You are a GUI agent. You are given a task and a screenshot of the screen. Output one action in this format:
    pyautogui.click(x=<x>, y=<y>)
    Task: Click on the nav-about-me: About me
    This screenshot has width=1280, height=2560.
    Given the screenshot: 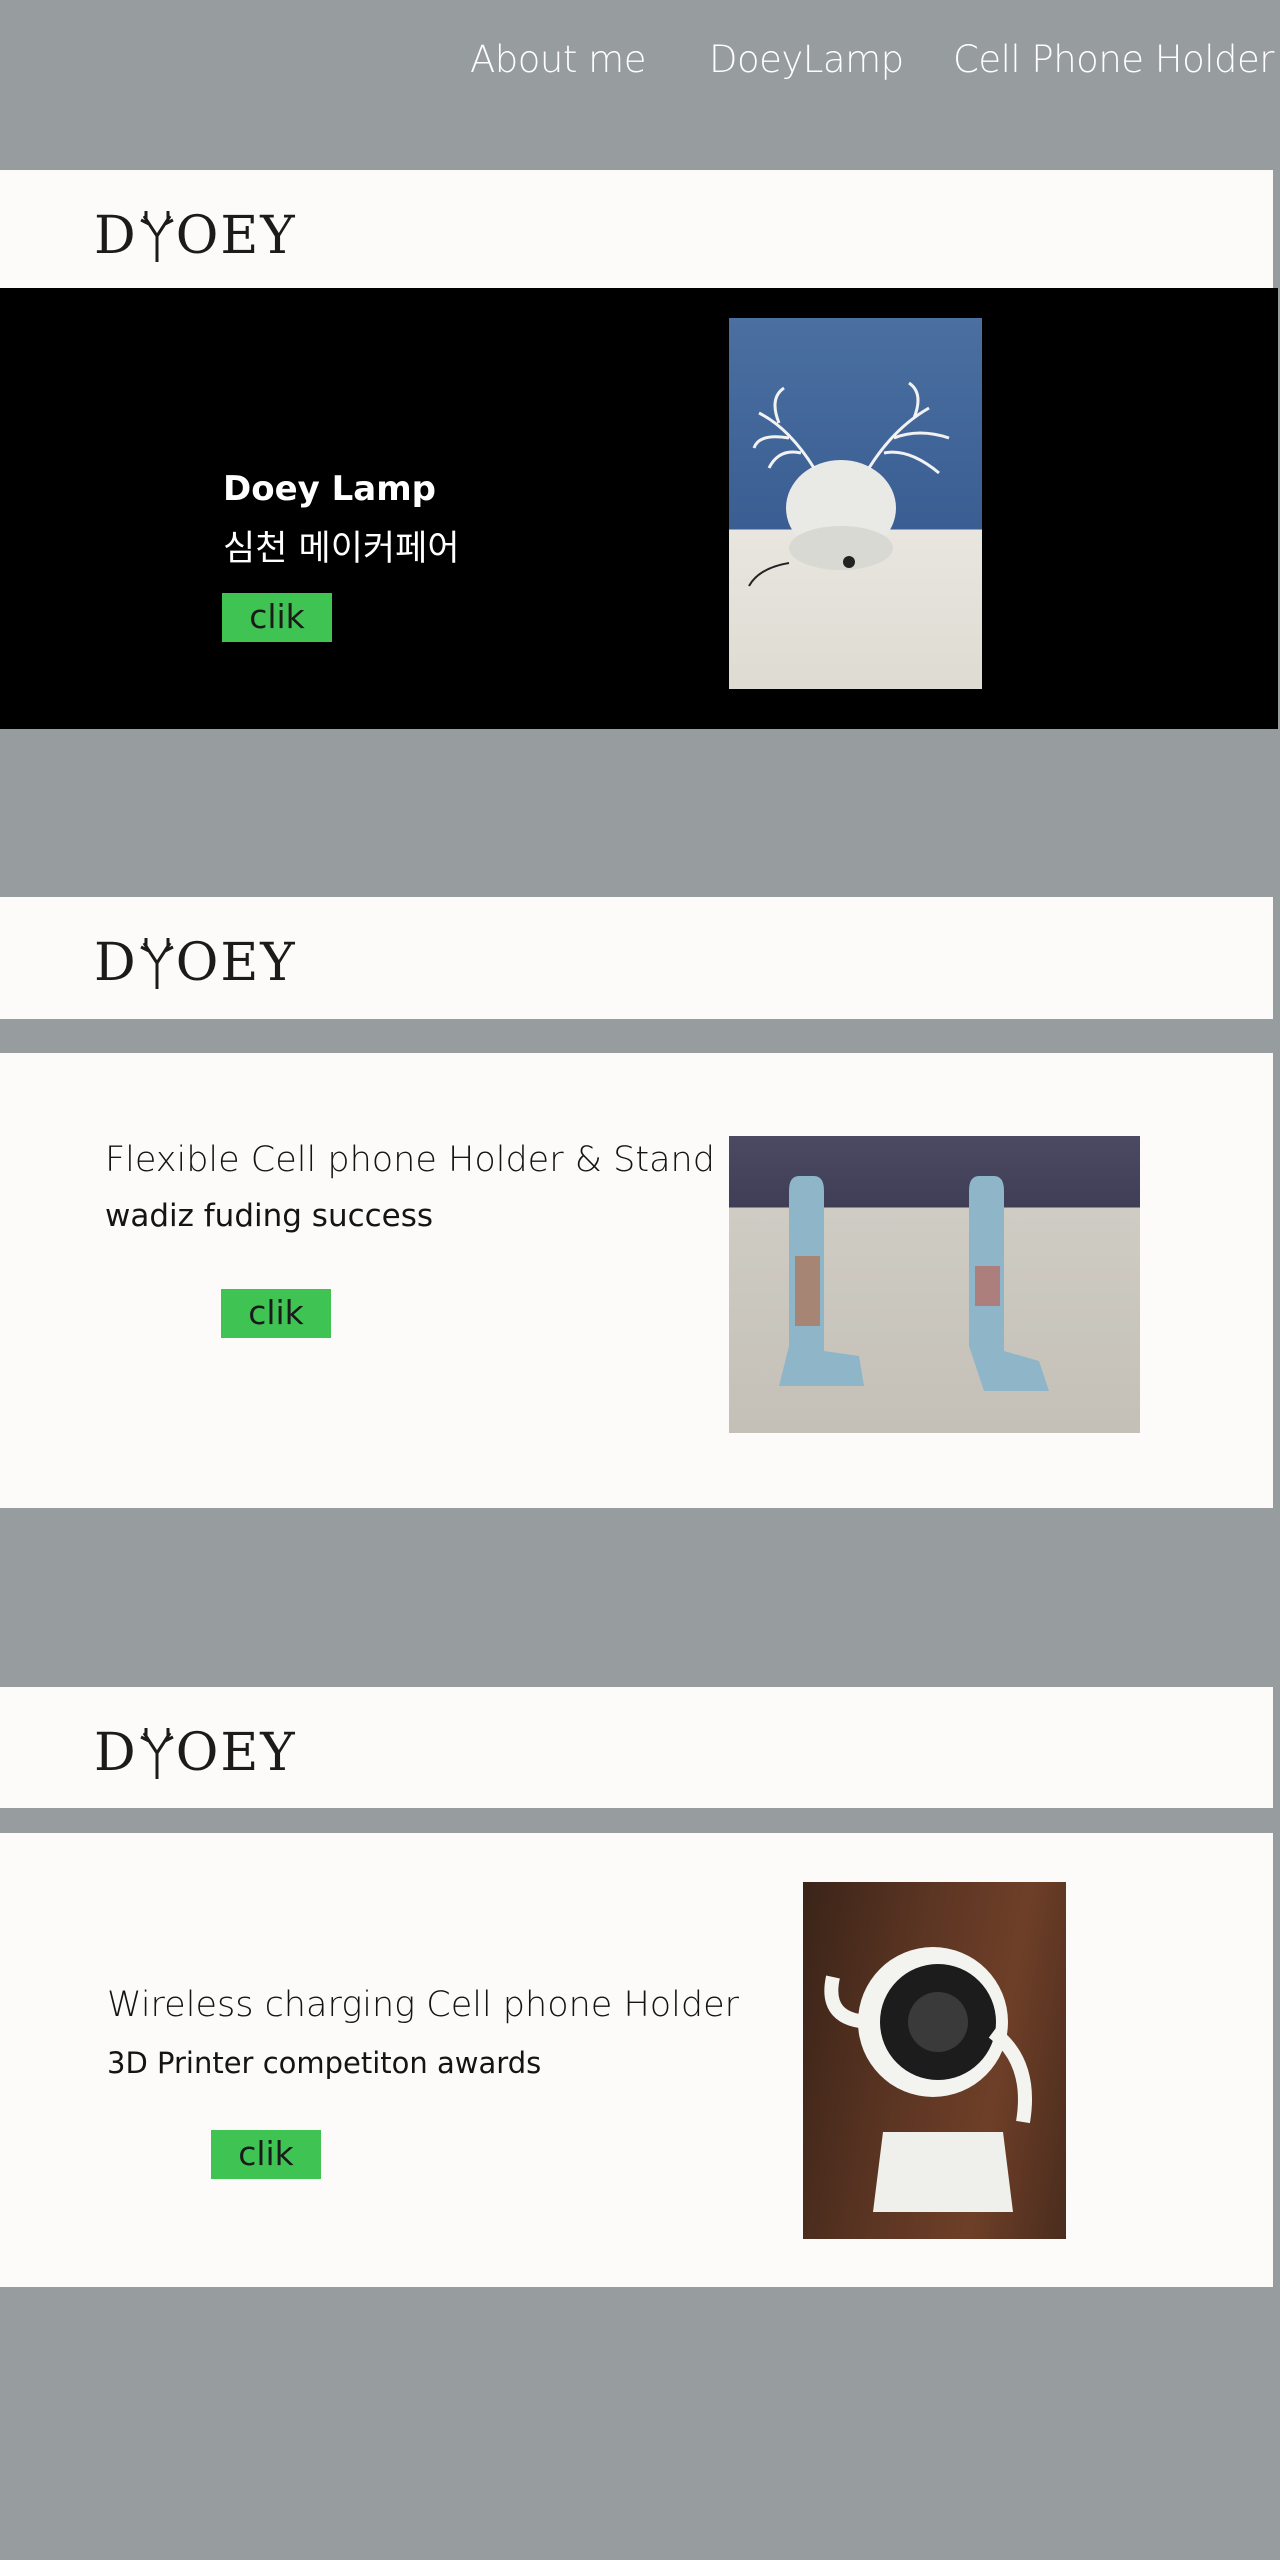 What is the action you would take?
    pyautogui.click(x=558, y=59)
    